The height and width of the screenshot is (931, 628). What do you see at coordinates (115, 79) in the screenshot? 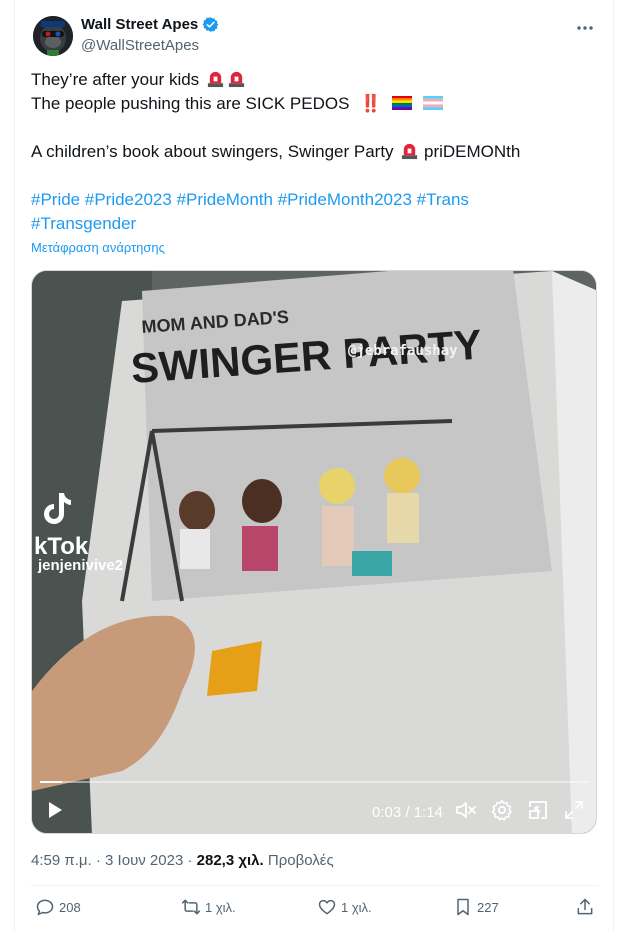
I see `tweet-line-1-text: They’re after your kids` at bounding box center [115, 79].